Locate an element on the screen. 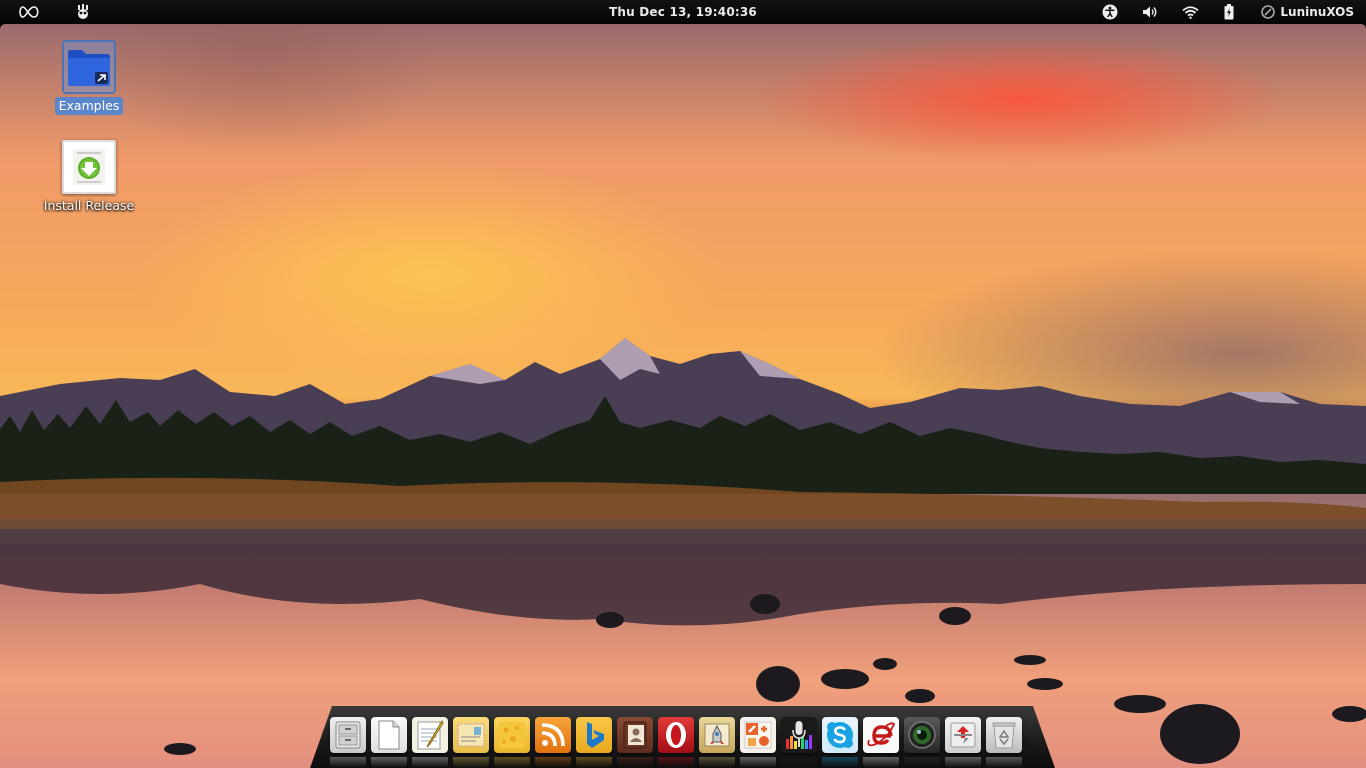 Image resolution: width=1366 pixels, height=768 pixels. opera-icon is located at coordinates (676, 735).